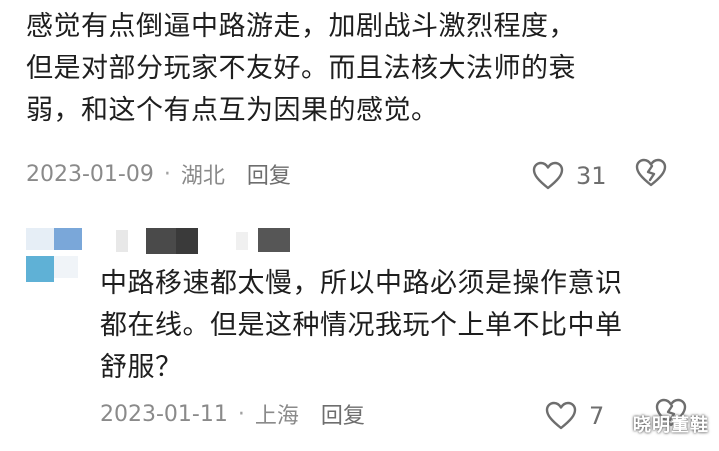 This screenshot has width=719, height=451. What do you see at coordinates (582, 416) in the screenshot?
I see `comment-2-like-button: 7` at bounding box center [582, 416].